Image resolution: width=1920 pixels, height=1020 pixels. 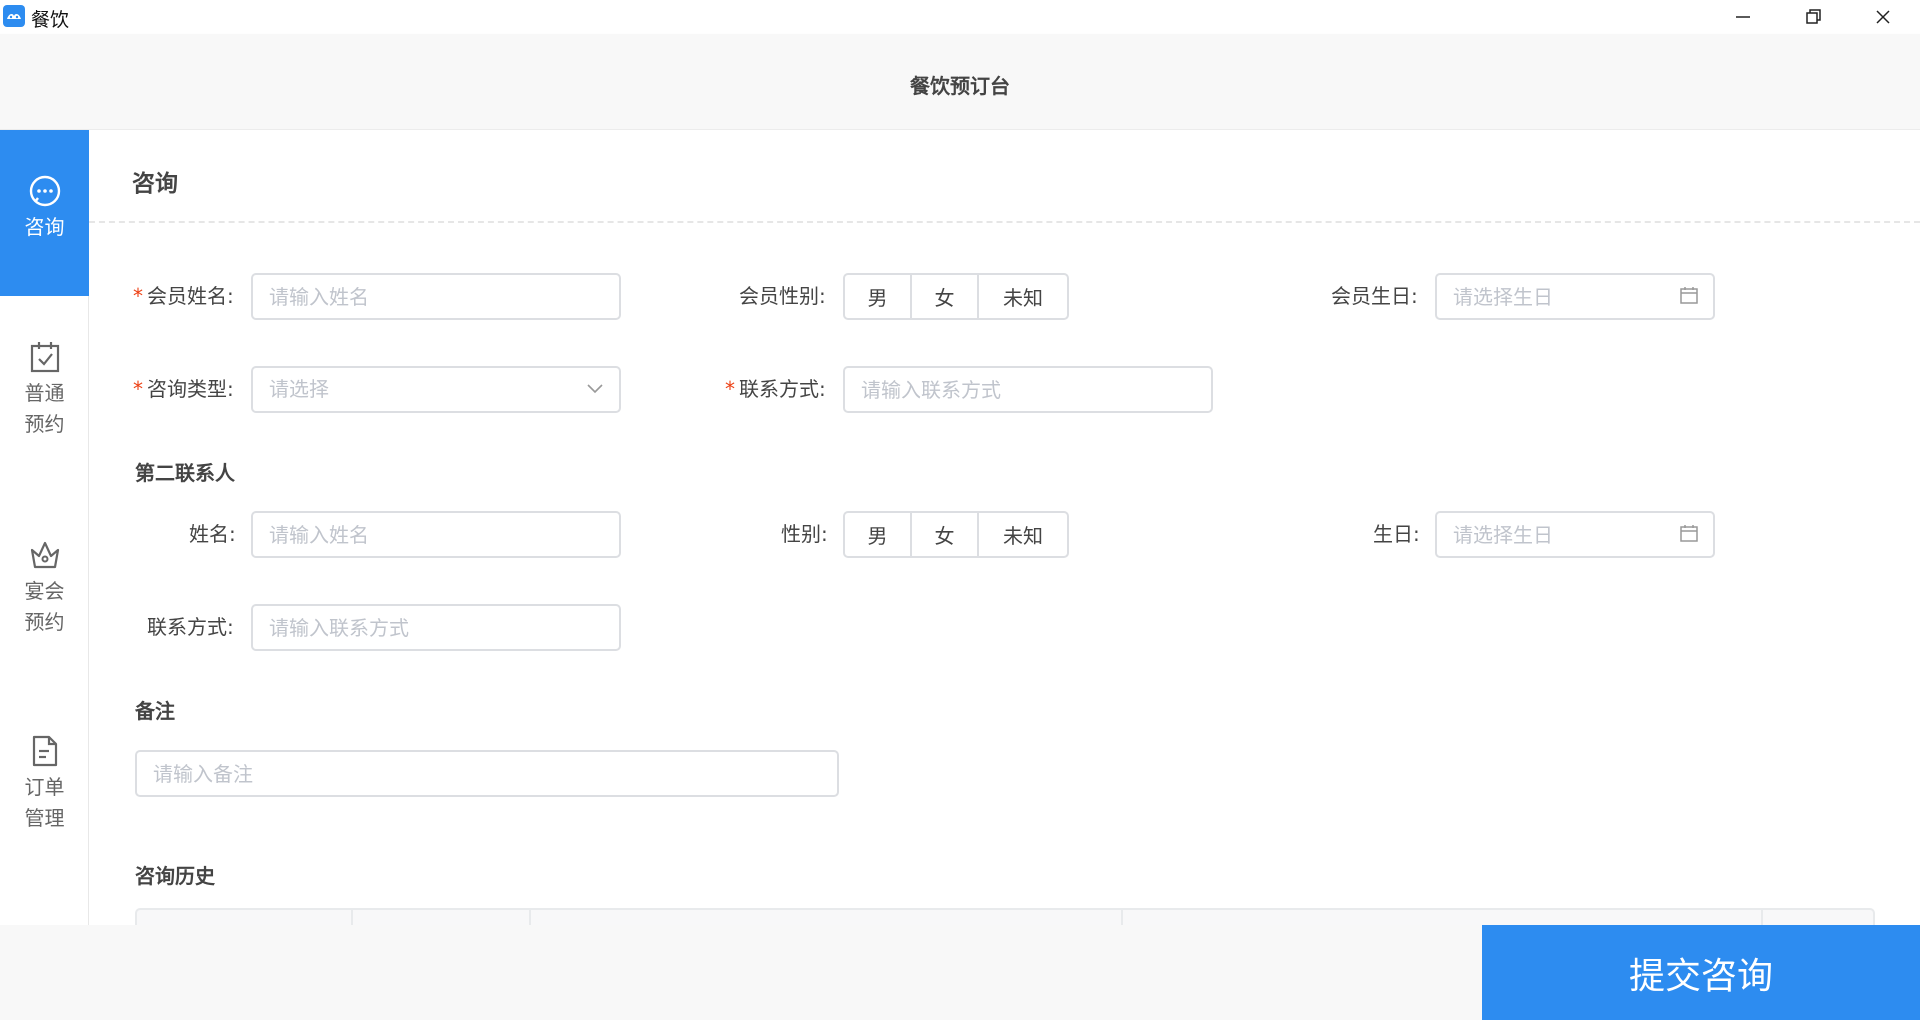 What do you see at coordinates (44, 751) in the screenshot?
I see `document-icon` at bounding box center [44, 751].